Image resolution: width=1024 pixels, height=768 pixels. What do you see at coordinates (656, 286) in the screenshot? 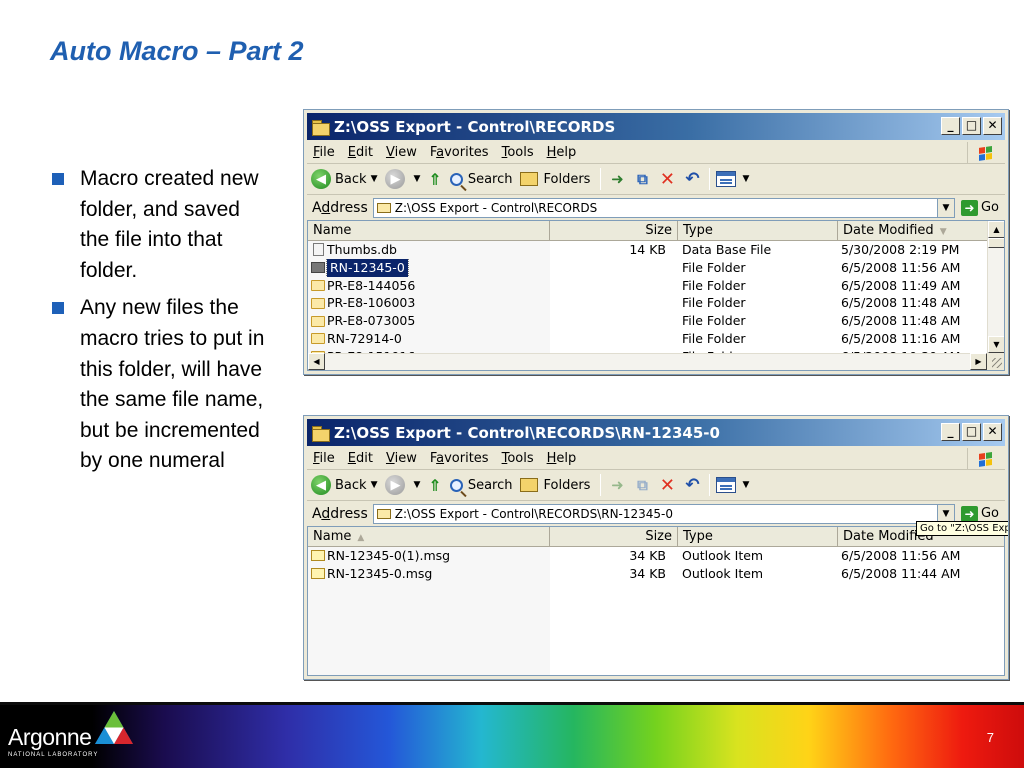
I see `file-row: PR-E8-144056 File Folder 6/5/2008 11:49 AM` at bounding box center [656, 286].